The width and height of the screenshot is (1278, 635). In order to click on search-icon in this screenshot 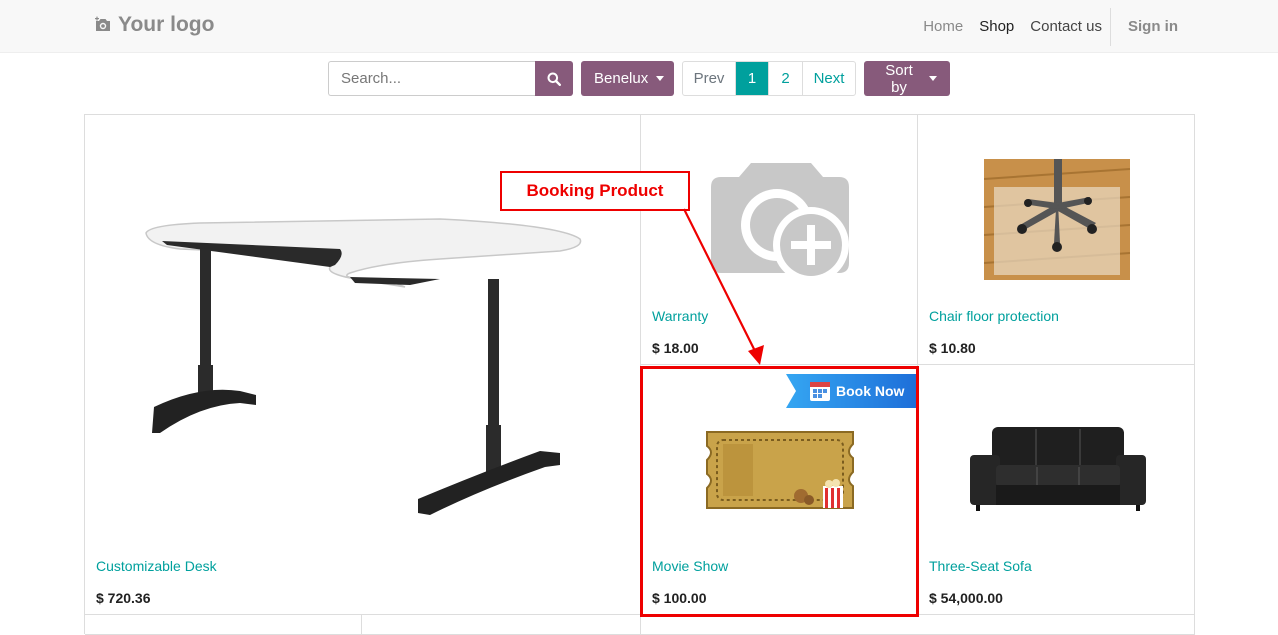, I will do `click(554, 79)`.